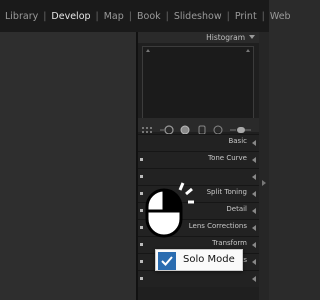 The height and width of the screenshot is (300, 320). I want to click on expand-panel-arrow-icon, so click(264, 183).